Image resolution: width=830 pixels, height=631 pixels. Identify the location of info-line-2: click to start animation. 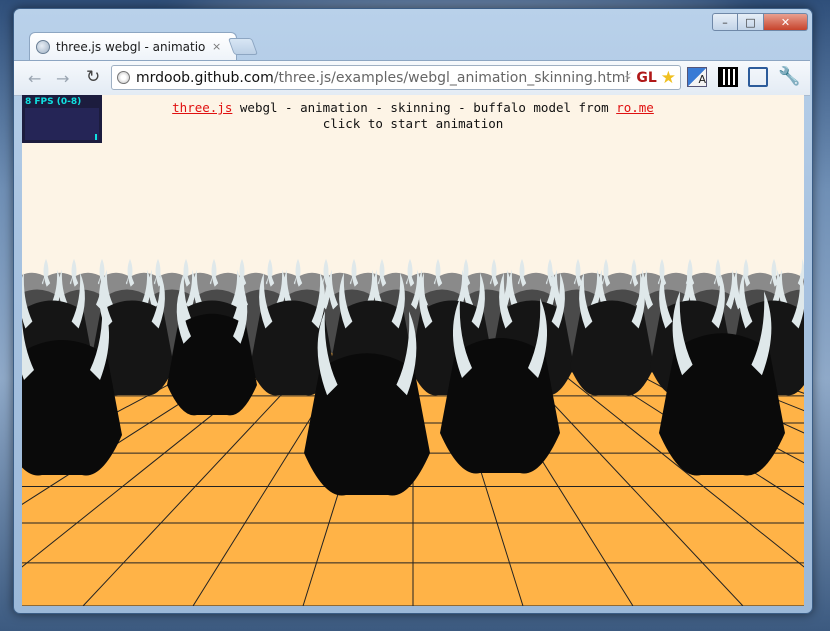
(413, 123).